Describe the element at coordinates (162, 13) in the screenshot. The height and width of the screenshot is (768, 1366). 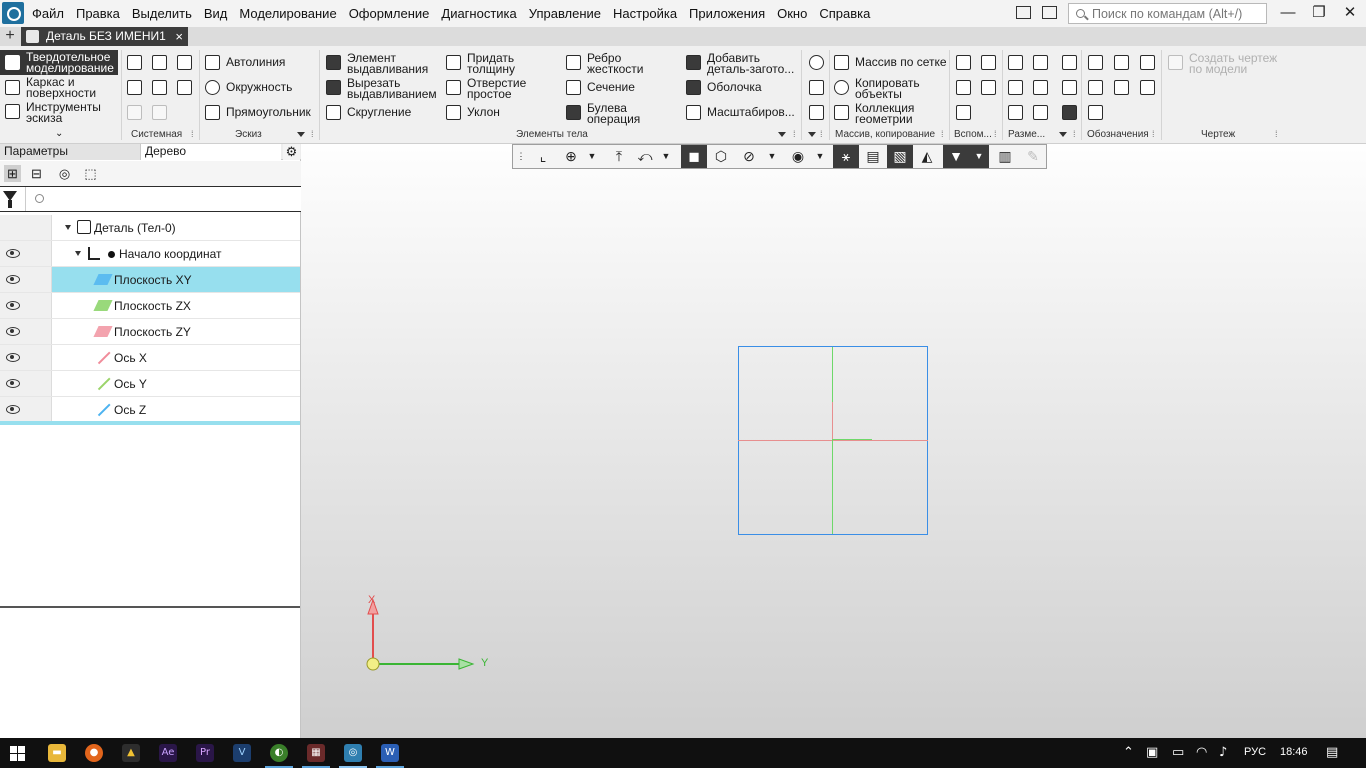
I see `menu-select: Выделить` at that location.